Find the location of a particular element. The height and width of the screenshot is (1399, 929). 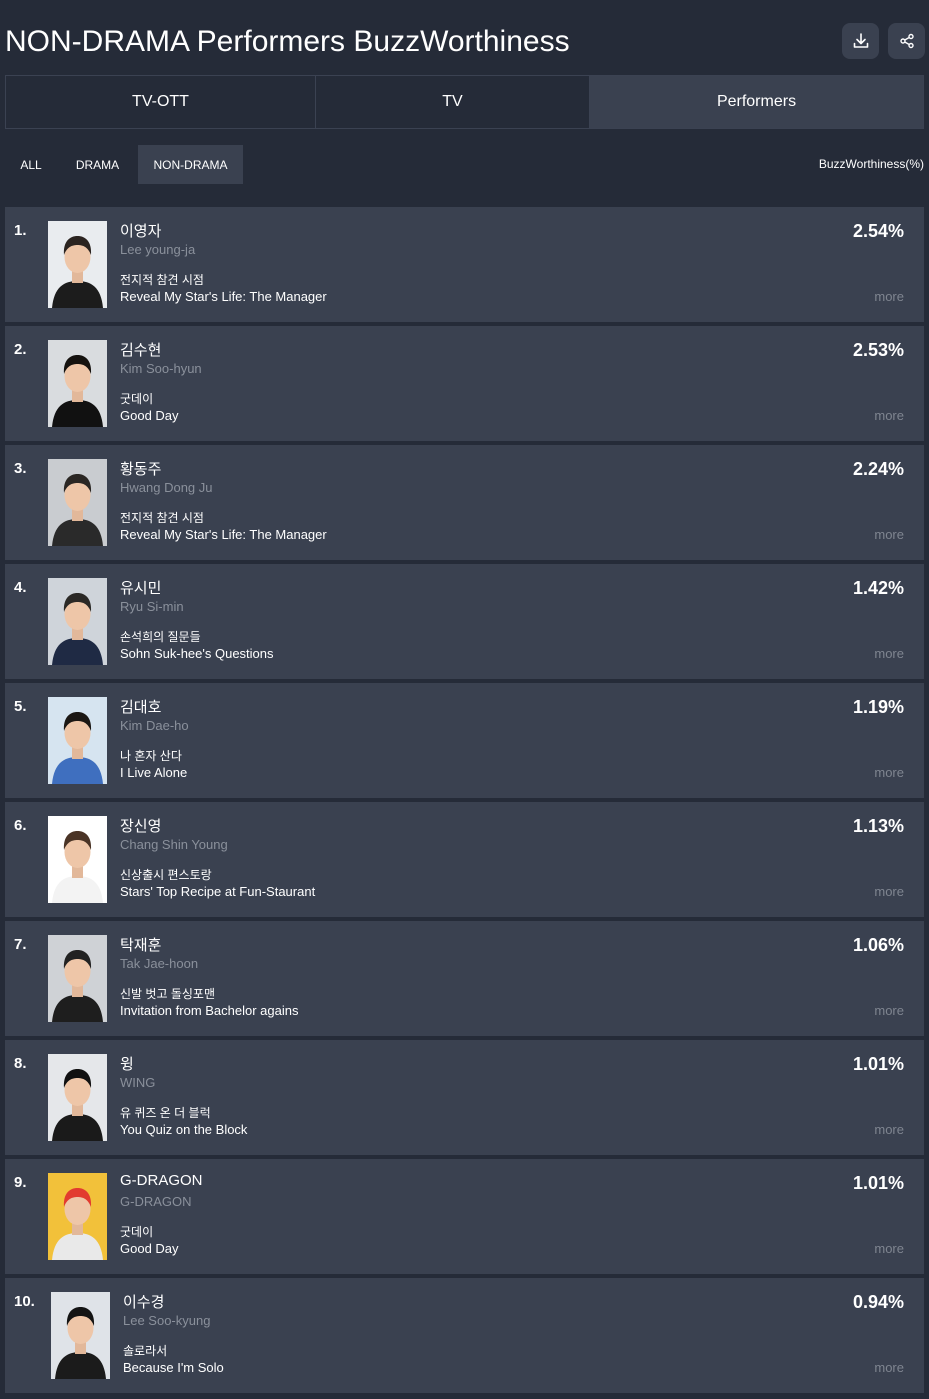

buzz-percentage: 2.24% is located at coordinates (878, 469).